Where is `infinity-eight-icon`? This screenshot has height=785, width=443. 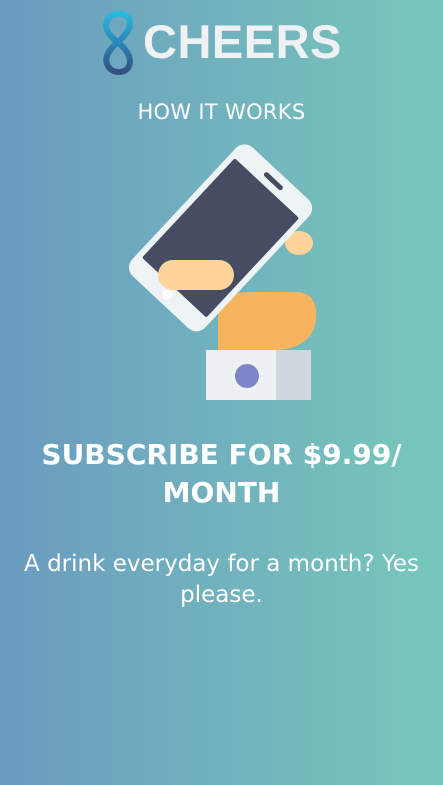 infinity-eight-icon is located at coordinates (118, 42).